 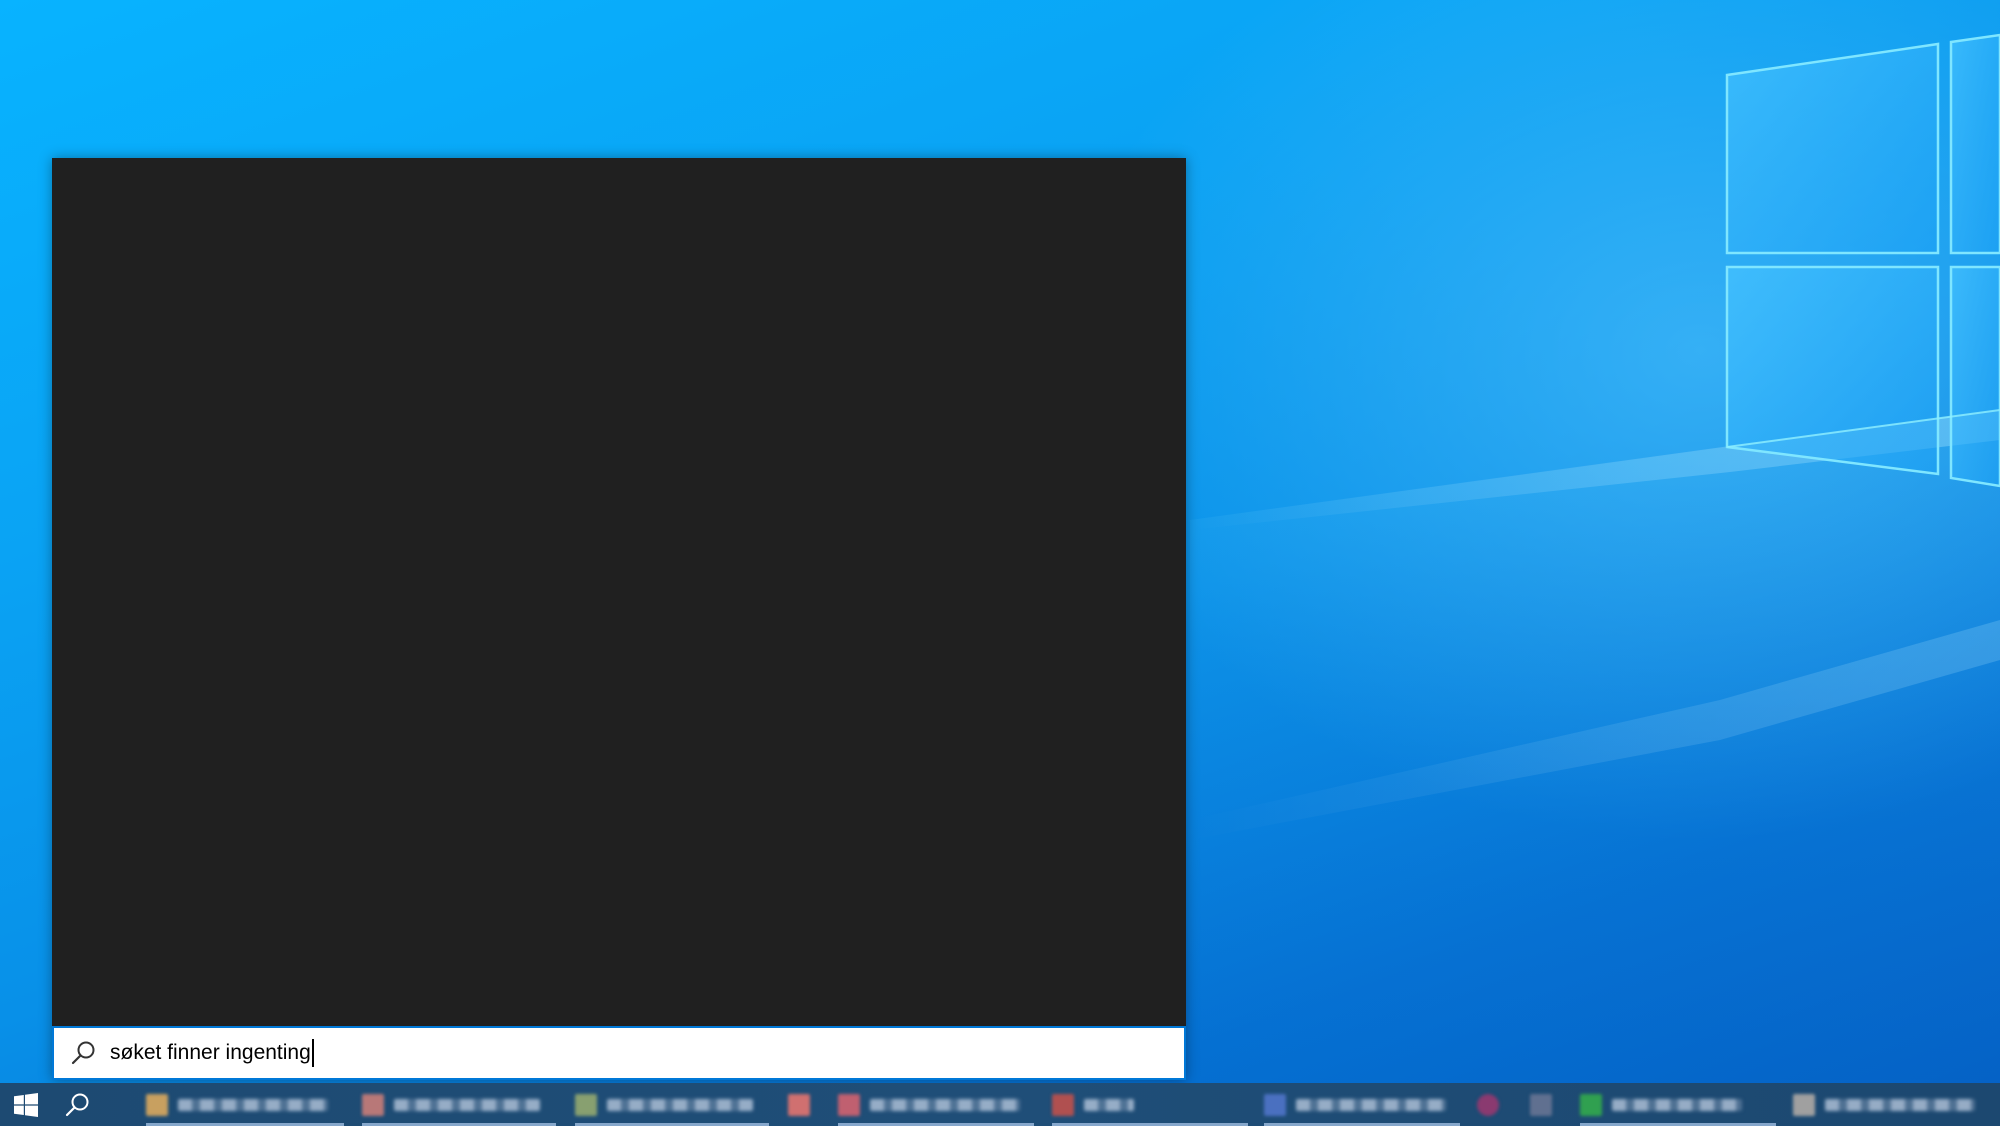 I want to click on taskbar-search-button, so click(x=78, y=1104).